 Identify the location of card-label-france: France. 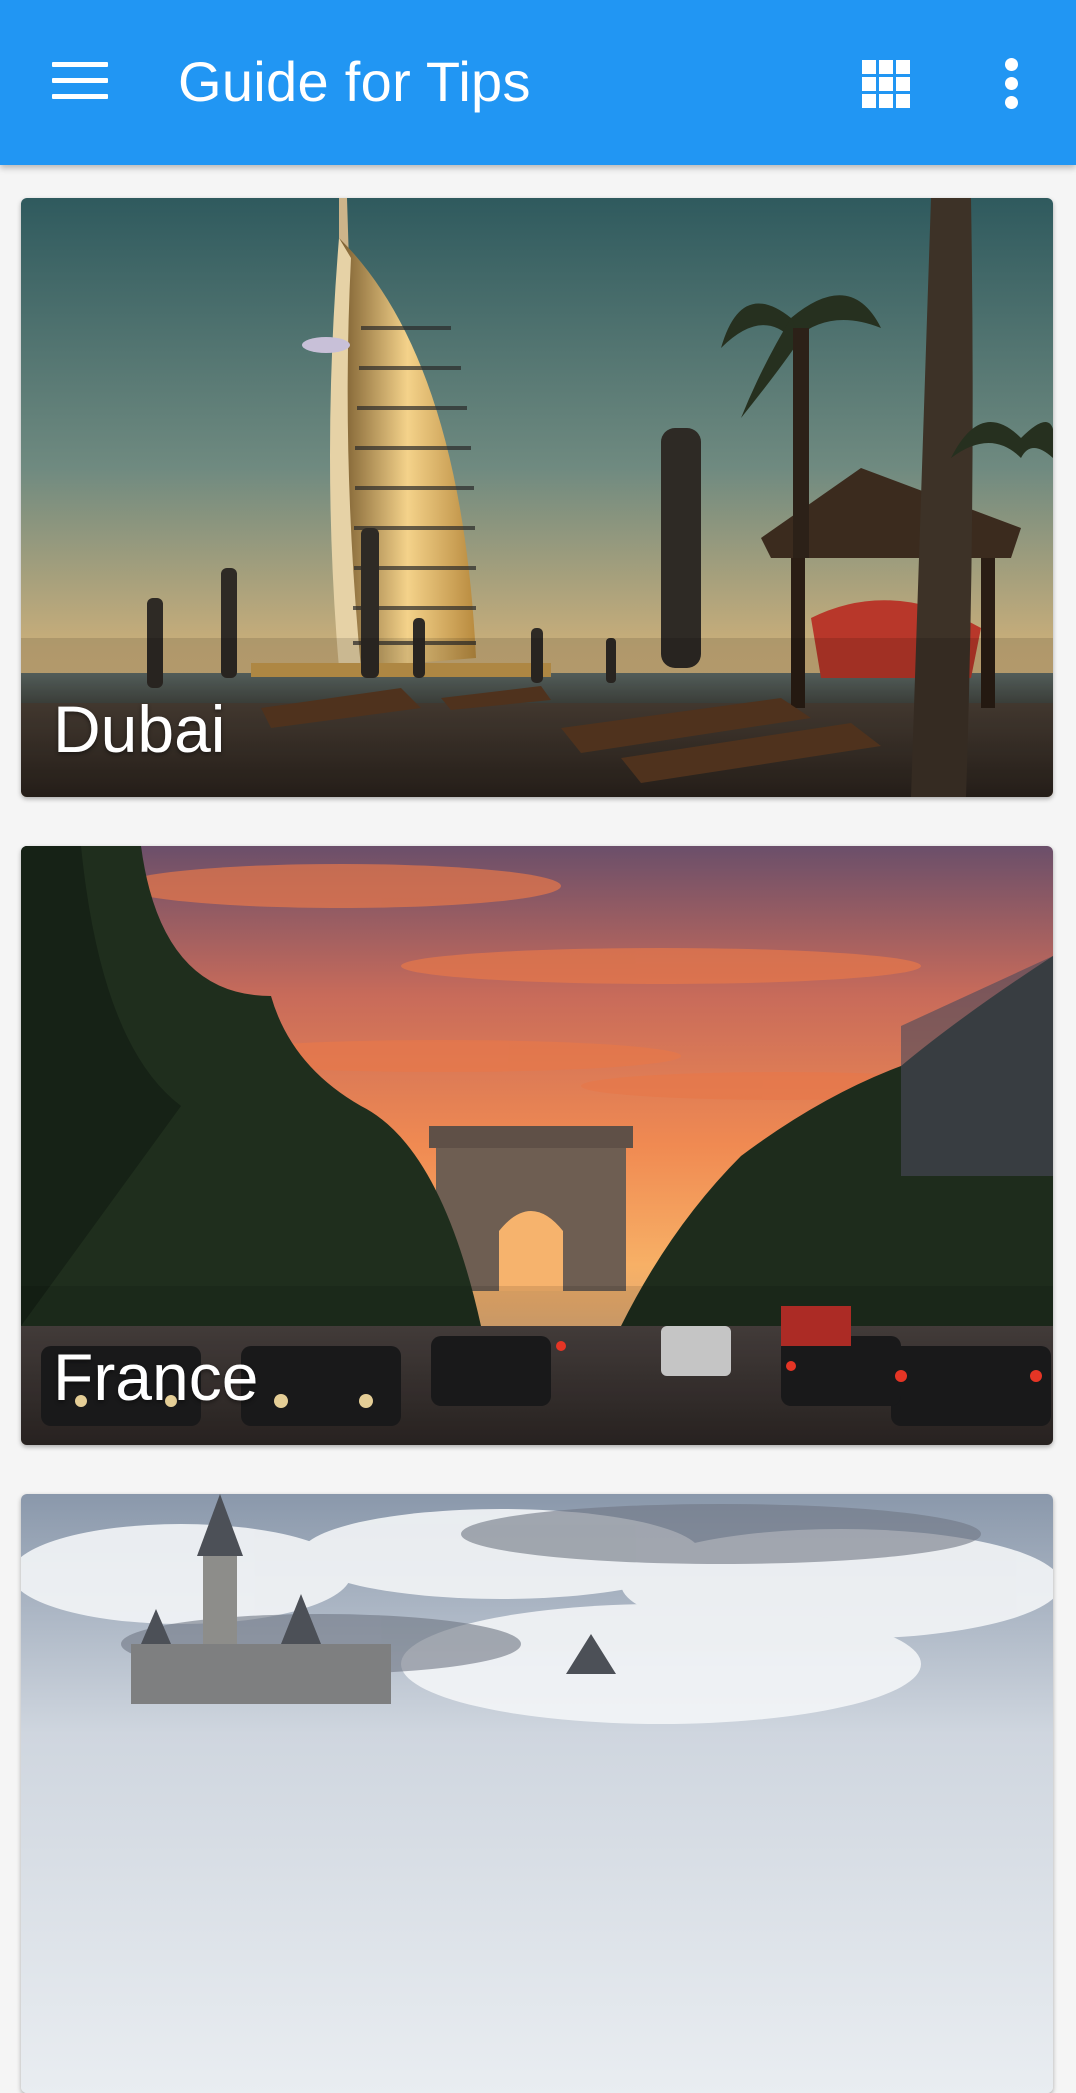
(156, 1377).